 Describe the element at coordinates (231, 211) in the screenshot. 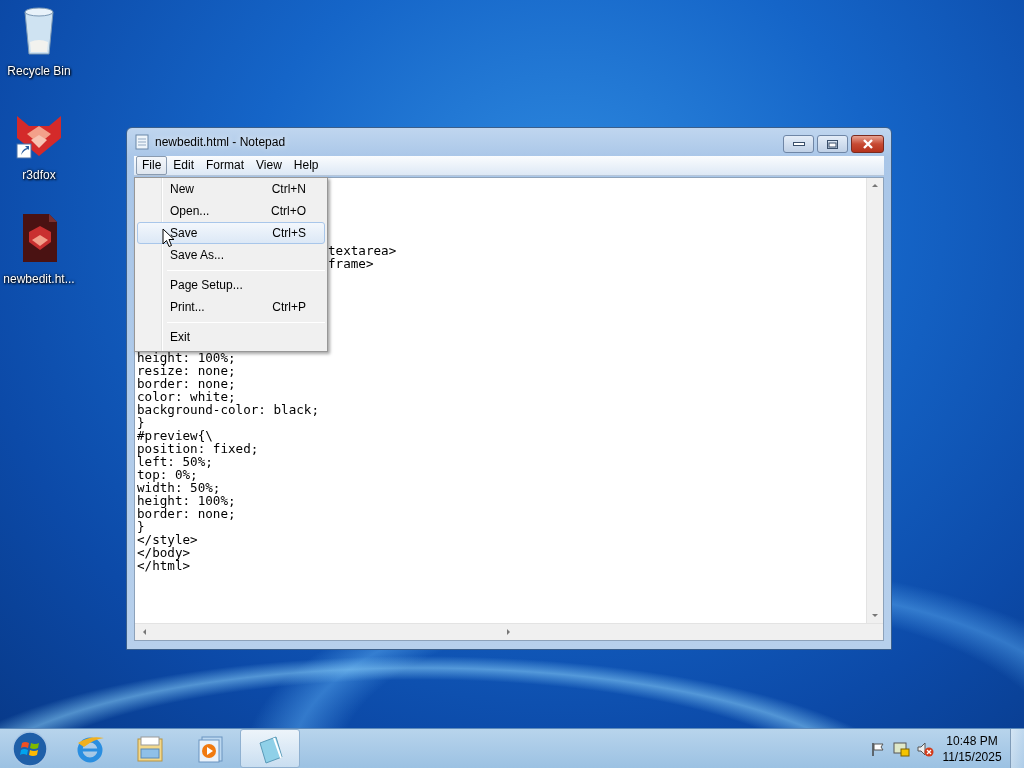

I see `menu-item: Open... Ctrl+O` at that location.